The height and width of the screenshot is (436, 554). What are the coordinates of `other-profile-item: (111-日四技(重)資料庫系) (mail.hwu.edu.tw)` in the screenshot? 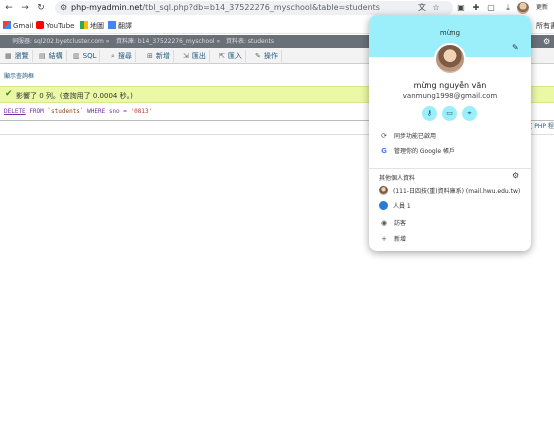 It's located at (449, 192).